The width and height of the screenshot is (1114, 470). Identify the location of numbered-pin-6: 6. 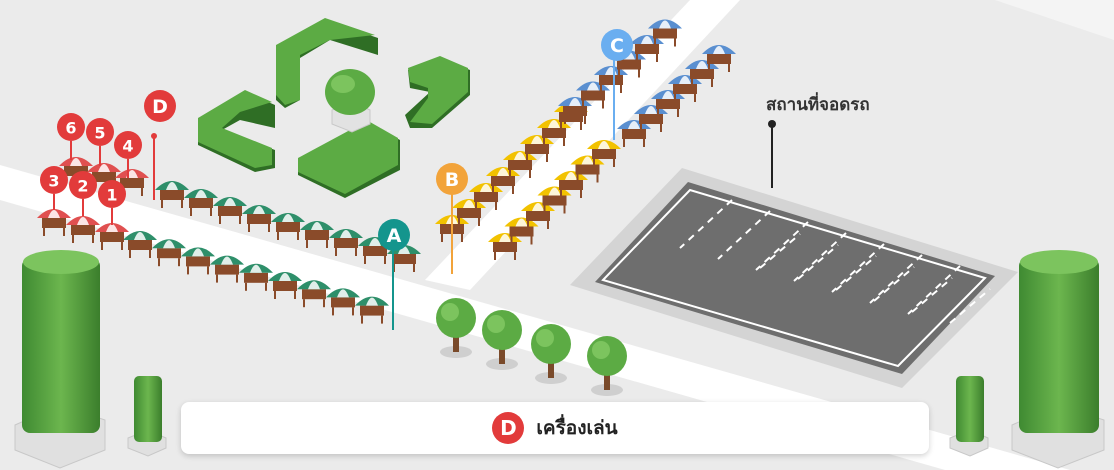
(71, 136).